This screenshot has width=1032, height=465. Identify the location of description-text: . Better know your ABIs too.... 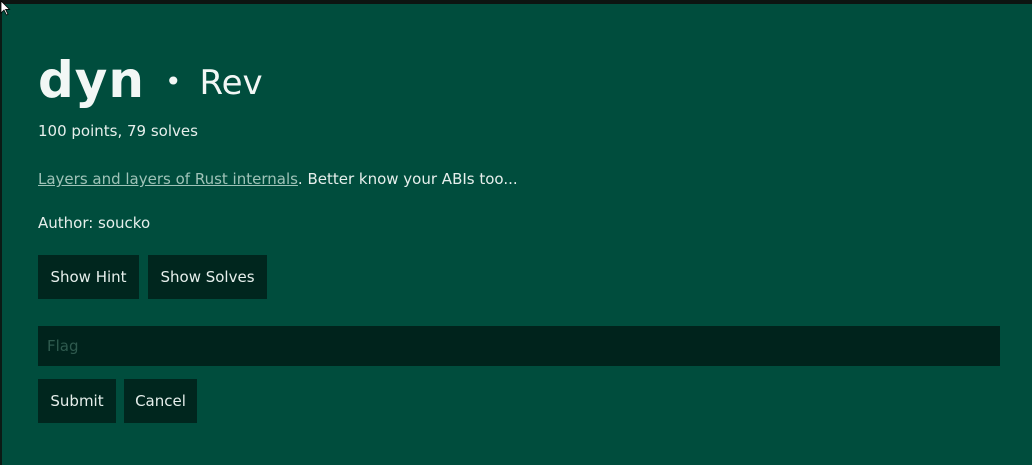
(407, 179).